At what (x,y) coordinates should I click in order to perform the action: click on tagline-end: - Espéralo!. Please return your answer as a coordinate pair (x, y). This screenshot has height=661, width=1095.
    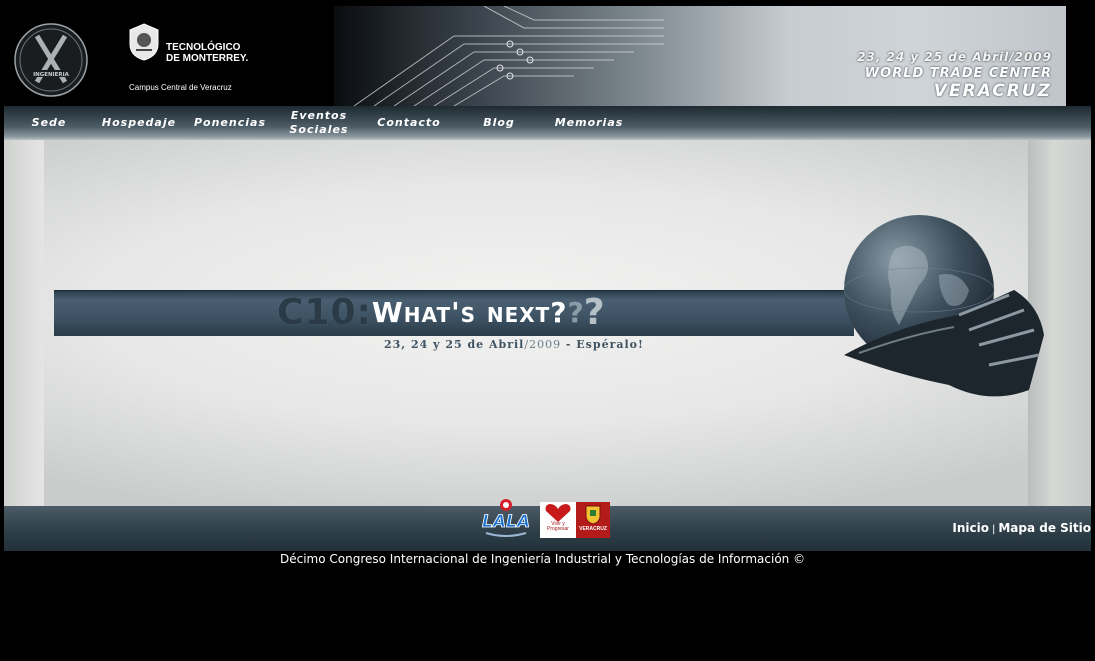
    Looking at the image, I should click on (602, 344).